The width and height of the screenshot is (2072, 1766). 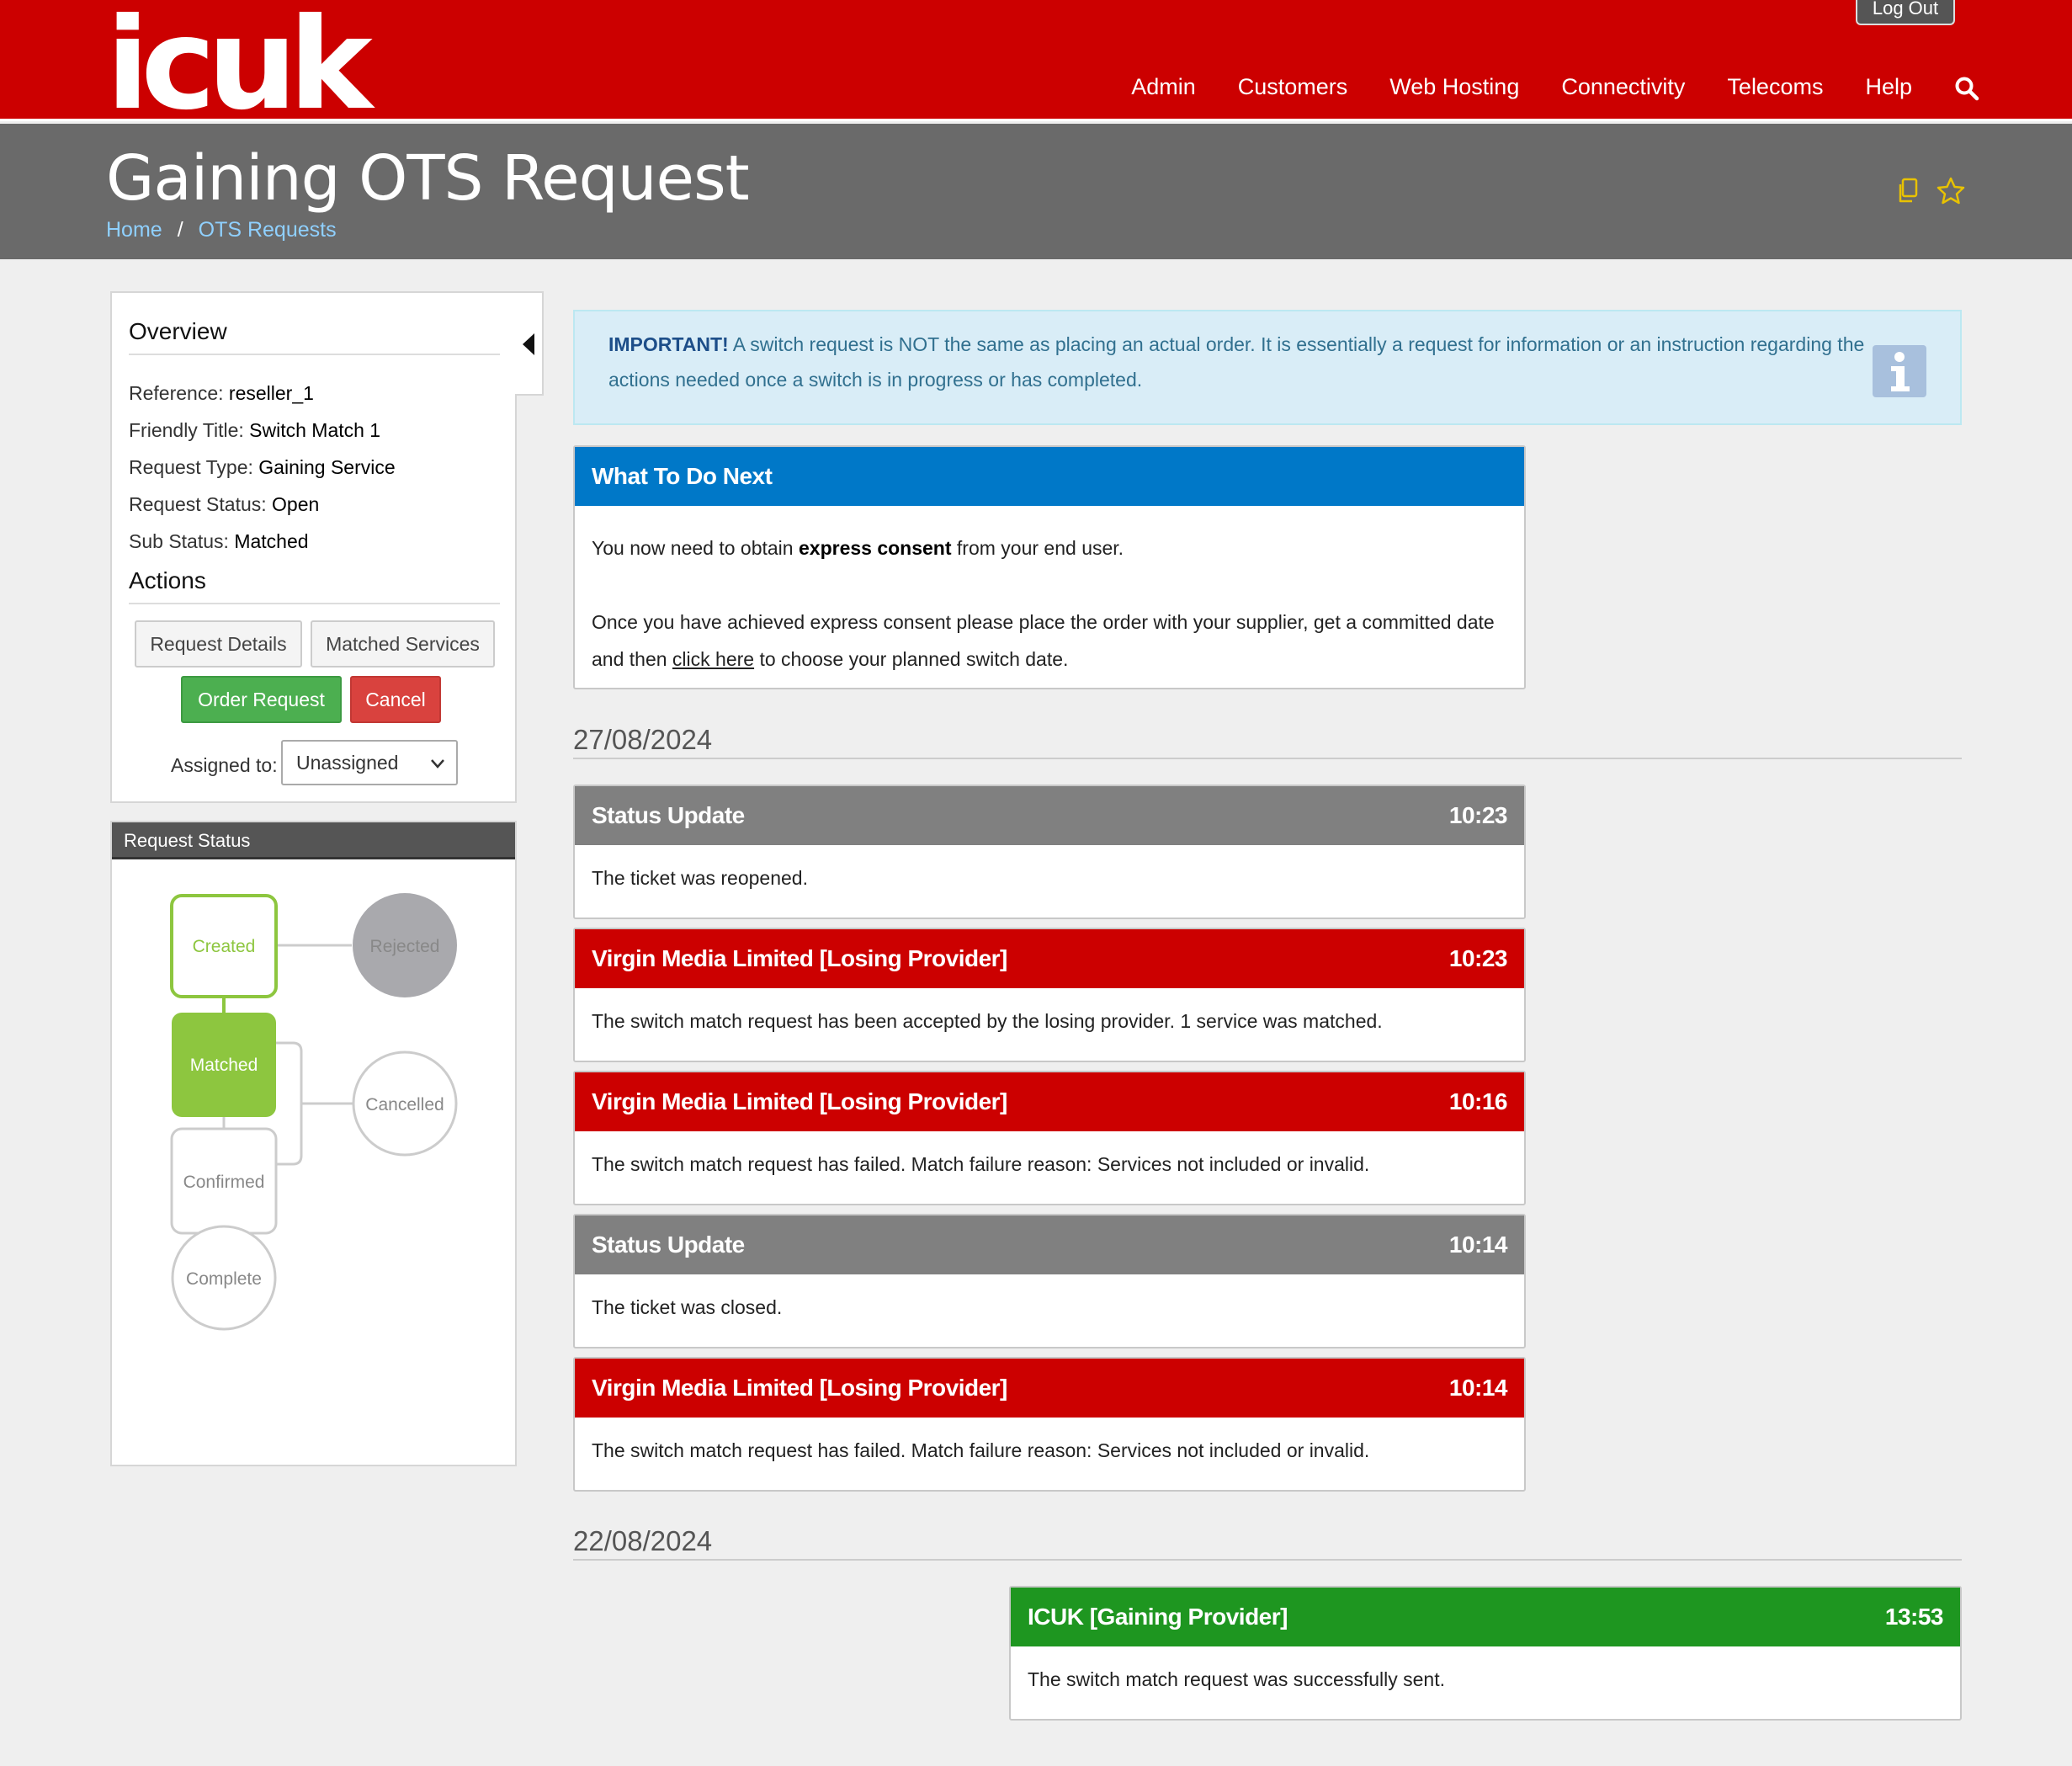 I want to click on date-heading-2: 22/08/2024, so click(x=1267, y=1543).